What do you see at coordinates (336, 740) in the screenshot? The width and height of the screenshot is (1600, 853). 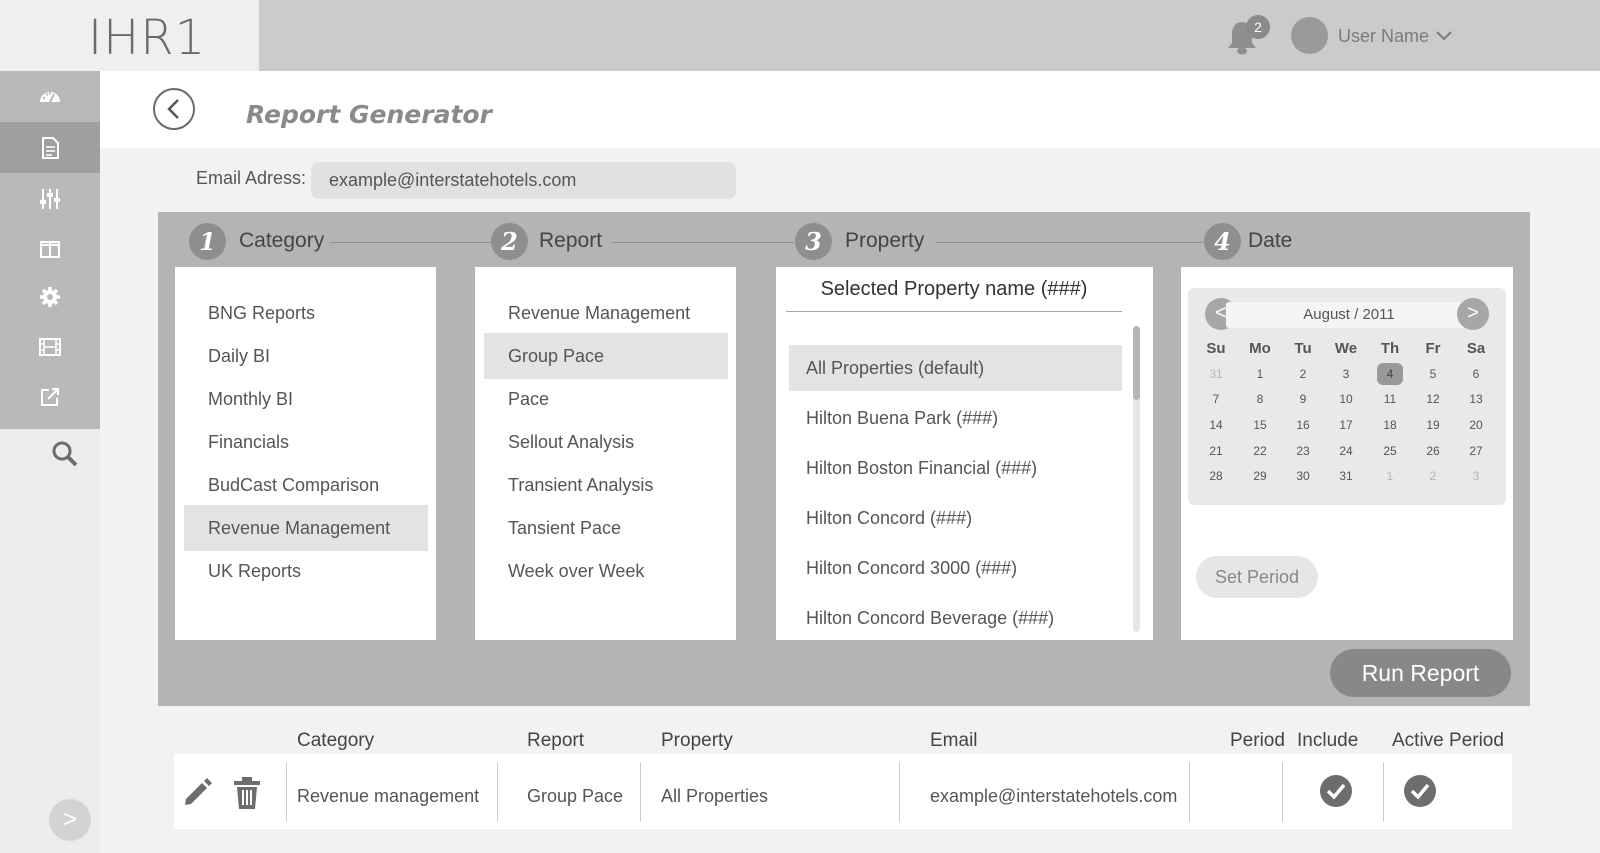 I see `column-header-category: Category` at bounding box center [336, 740].